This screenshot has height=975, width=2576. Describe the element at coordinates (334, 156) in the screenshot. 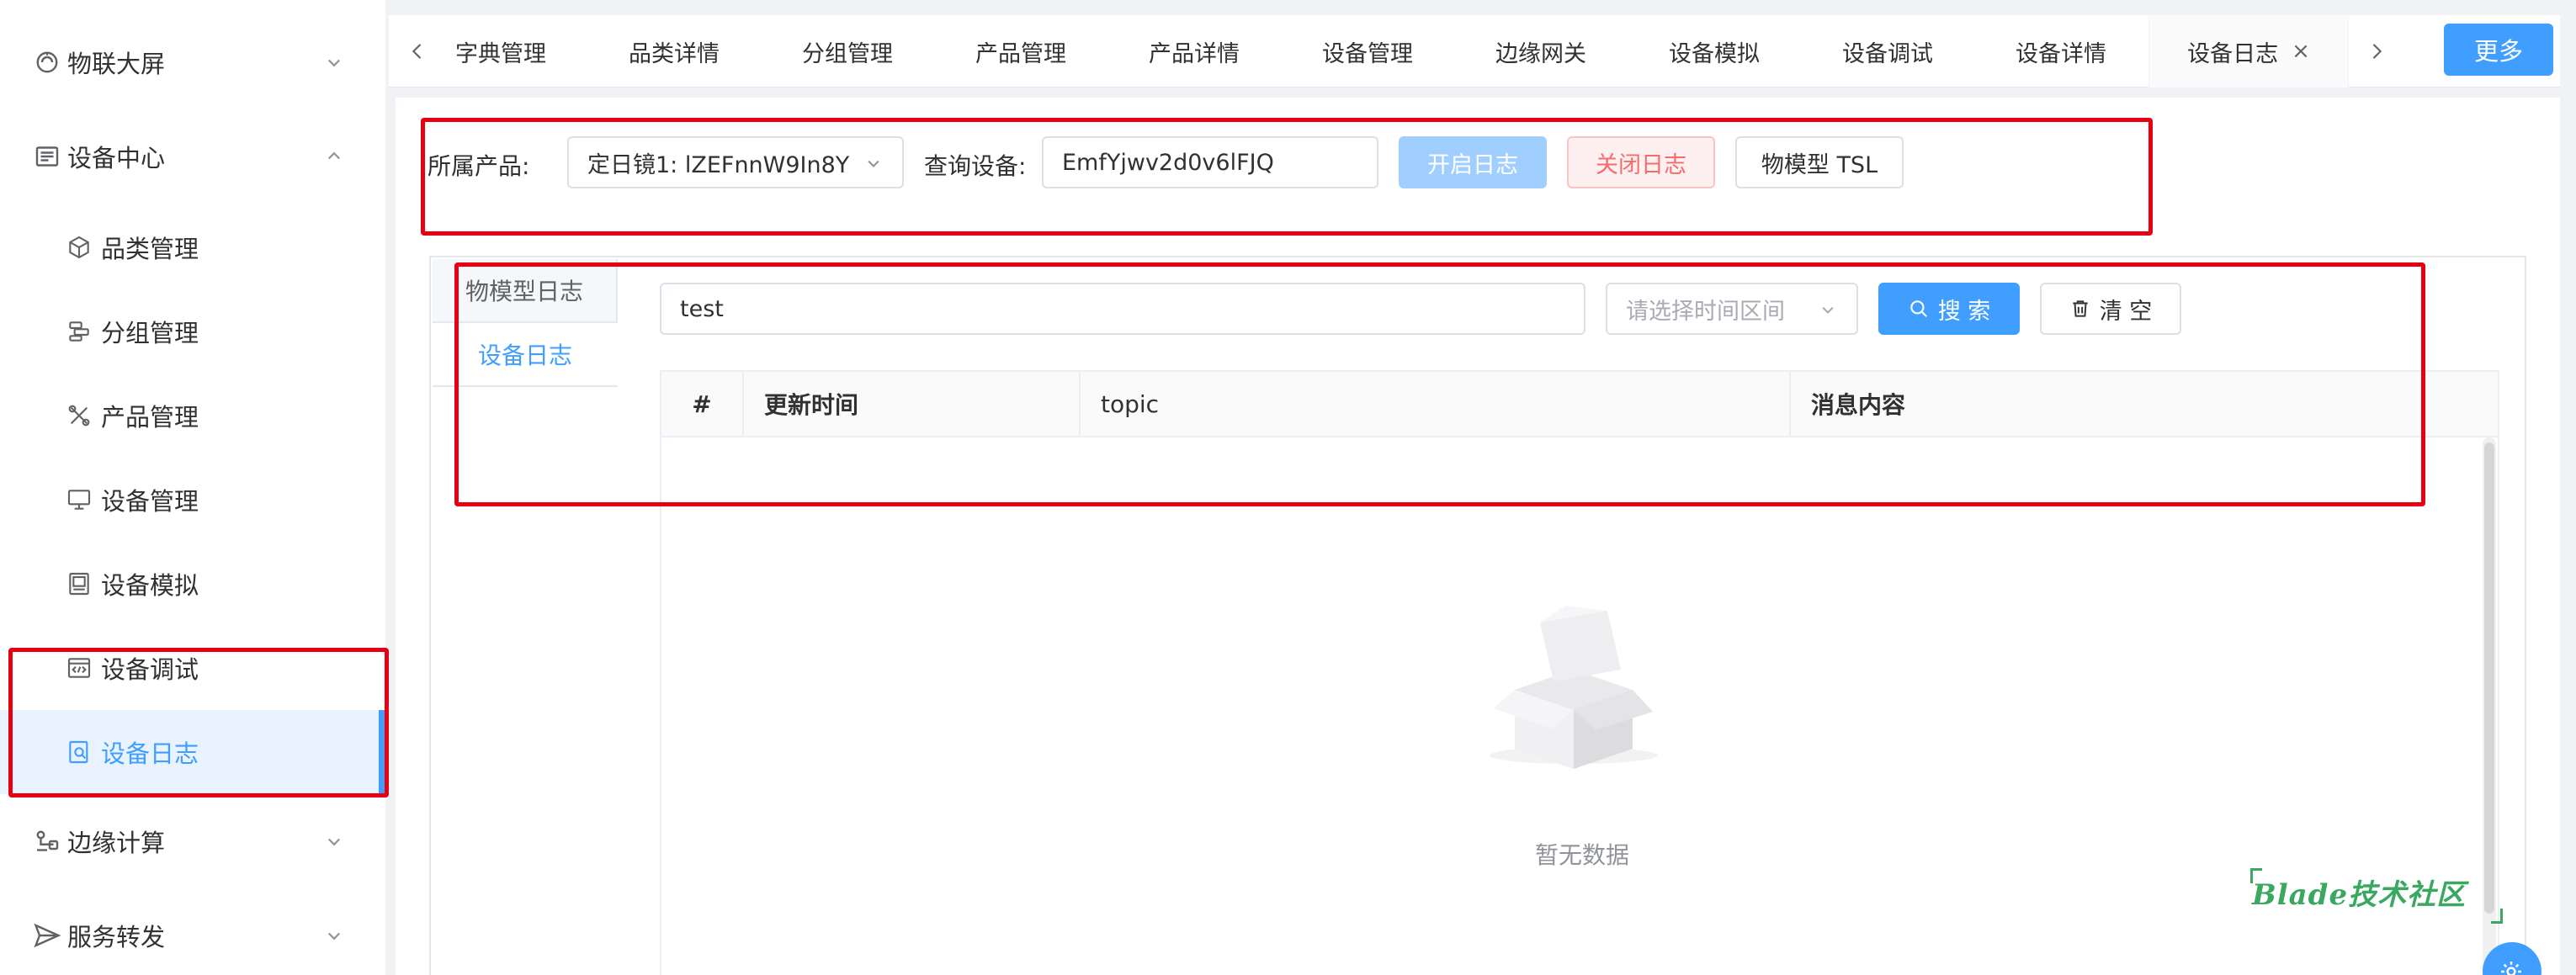

I see `chevron-up-icon` at that location.